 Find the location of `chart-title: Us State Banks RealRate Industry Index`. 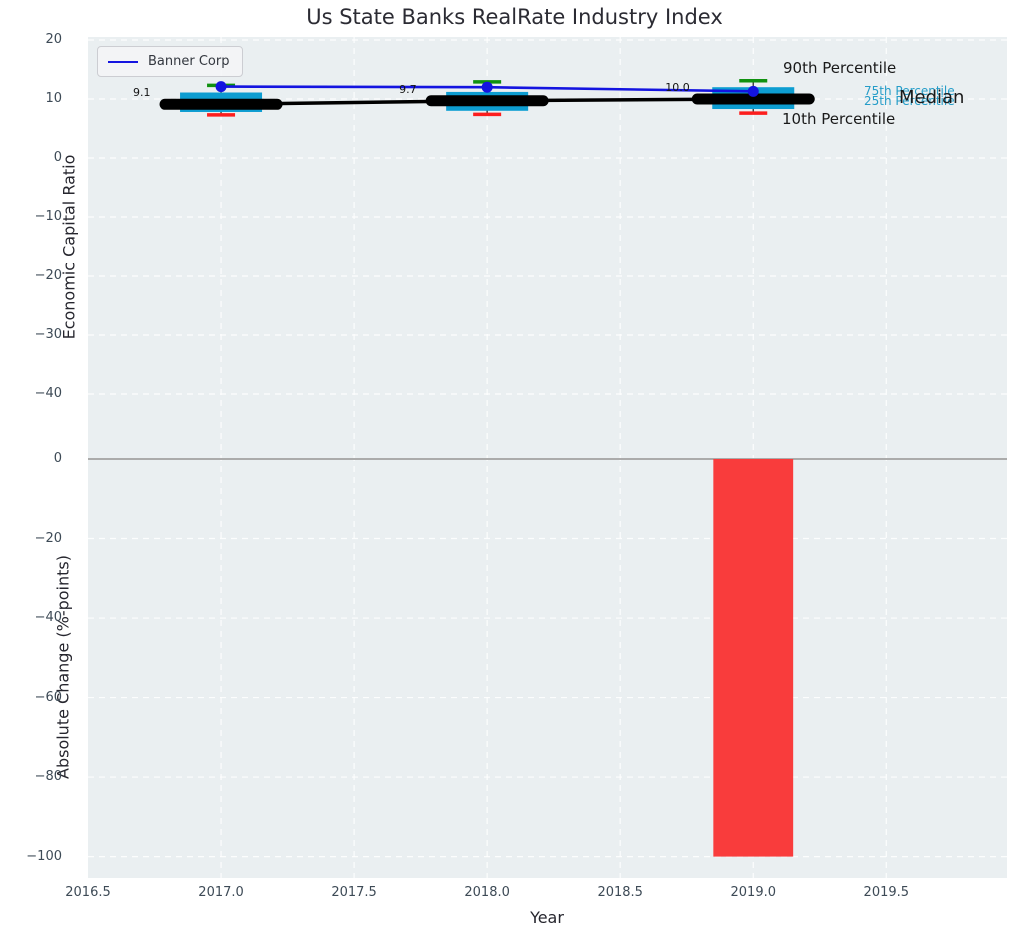

chart-title: Us State Banks RealRate Industry Index is located at coordinates (514, 17).